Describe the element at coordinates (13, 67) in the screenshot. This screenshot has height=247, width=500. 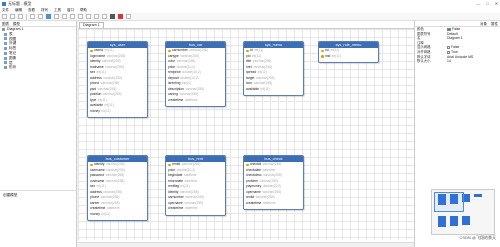
I see `tree-item-label: 形状` at that location.